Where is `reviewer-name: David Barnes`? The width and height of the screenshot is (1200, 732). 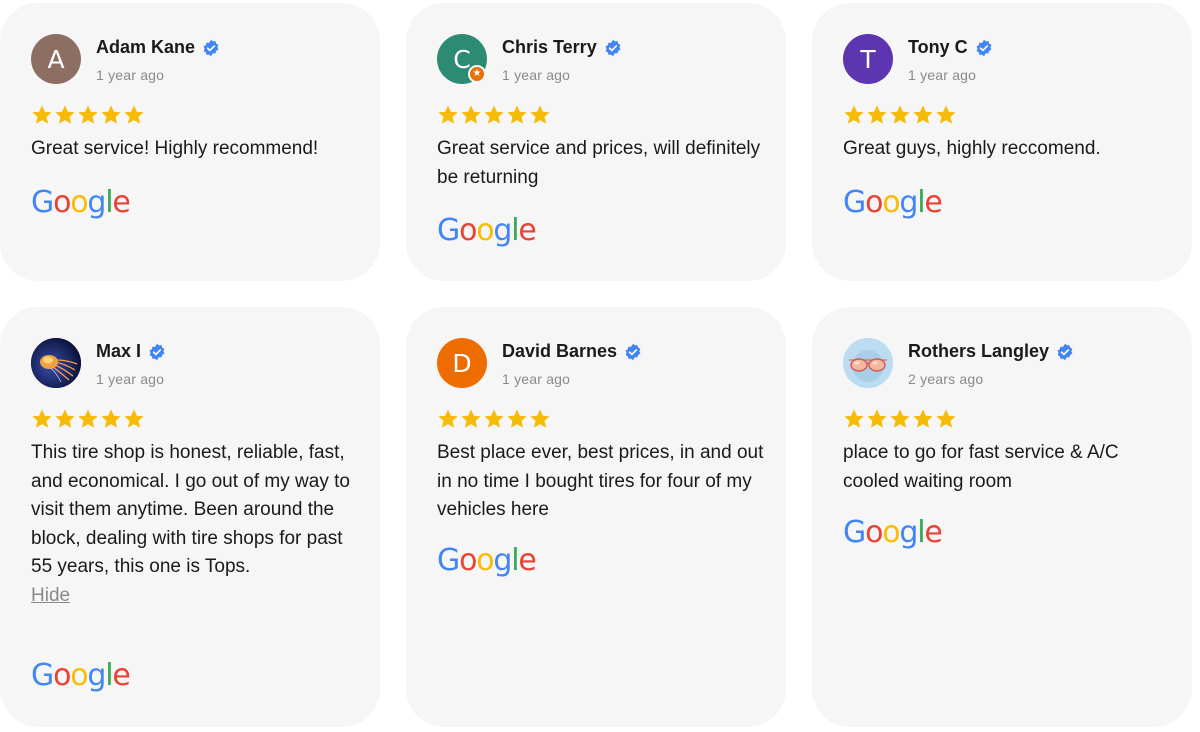
reviewer-name: David Barnes is located at coordinates (559, 351).